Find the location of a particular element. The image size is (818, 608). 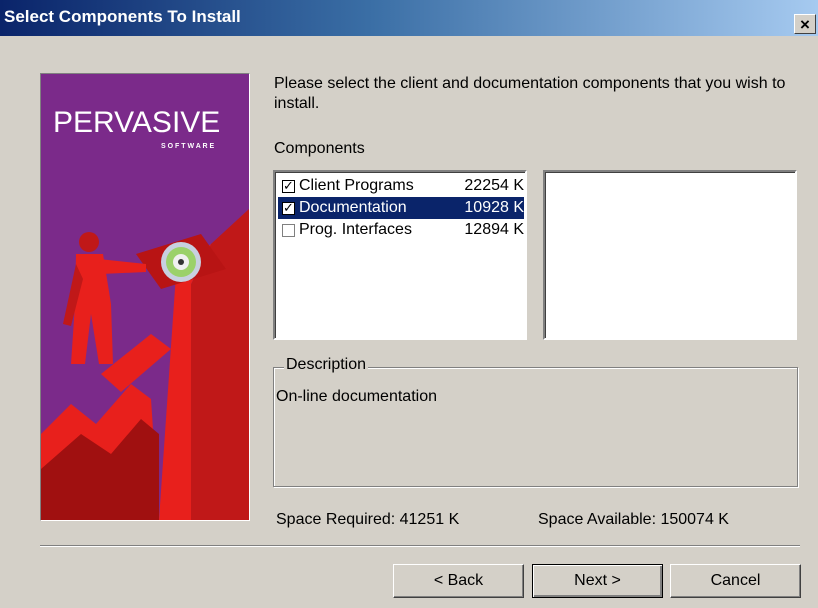

separator is located at coordinates (420, 546).